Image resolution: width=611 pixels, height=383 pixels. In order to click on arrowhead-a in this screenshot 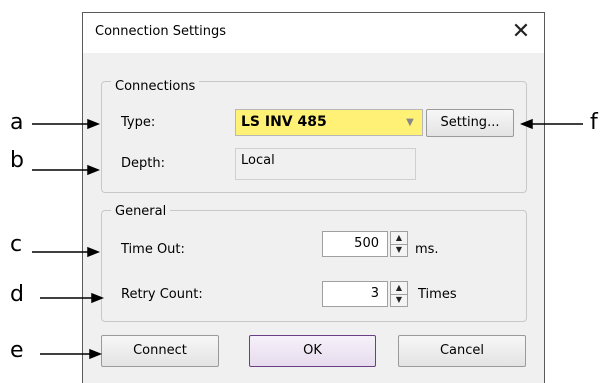, I will do `click(94, 124)`.